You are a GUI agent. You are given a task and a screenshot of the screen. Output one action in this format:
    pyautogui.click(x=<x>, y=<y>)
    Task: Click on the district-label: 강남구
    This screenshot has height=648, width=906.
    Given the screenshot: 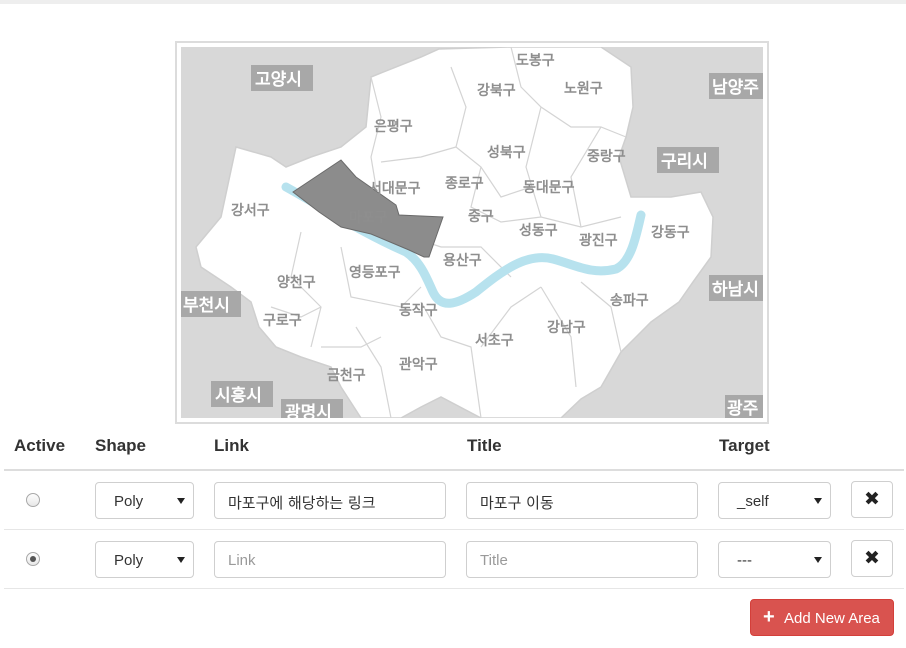 What is the action you would take?
    pyautogui.click(x=566, y=327)
    